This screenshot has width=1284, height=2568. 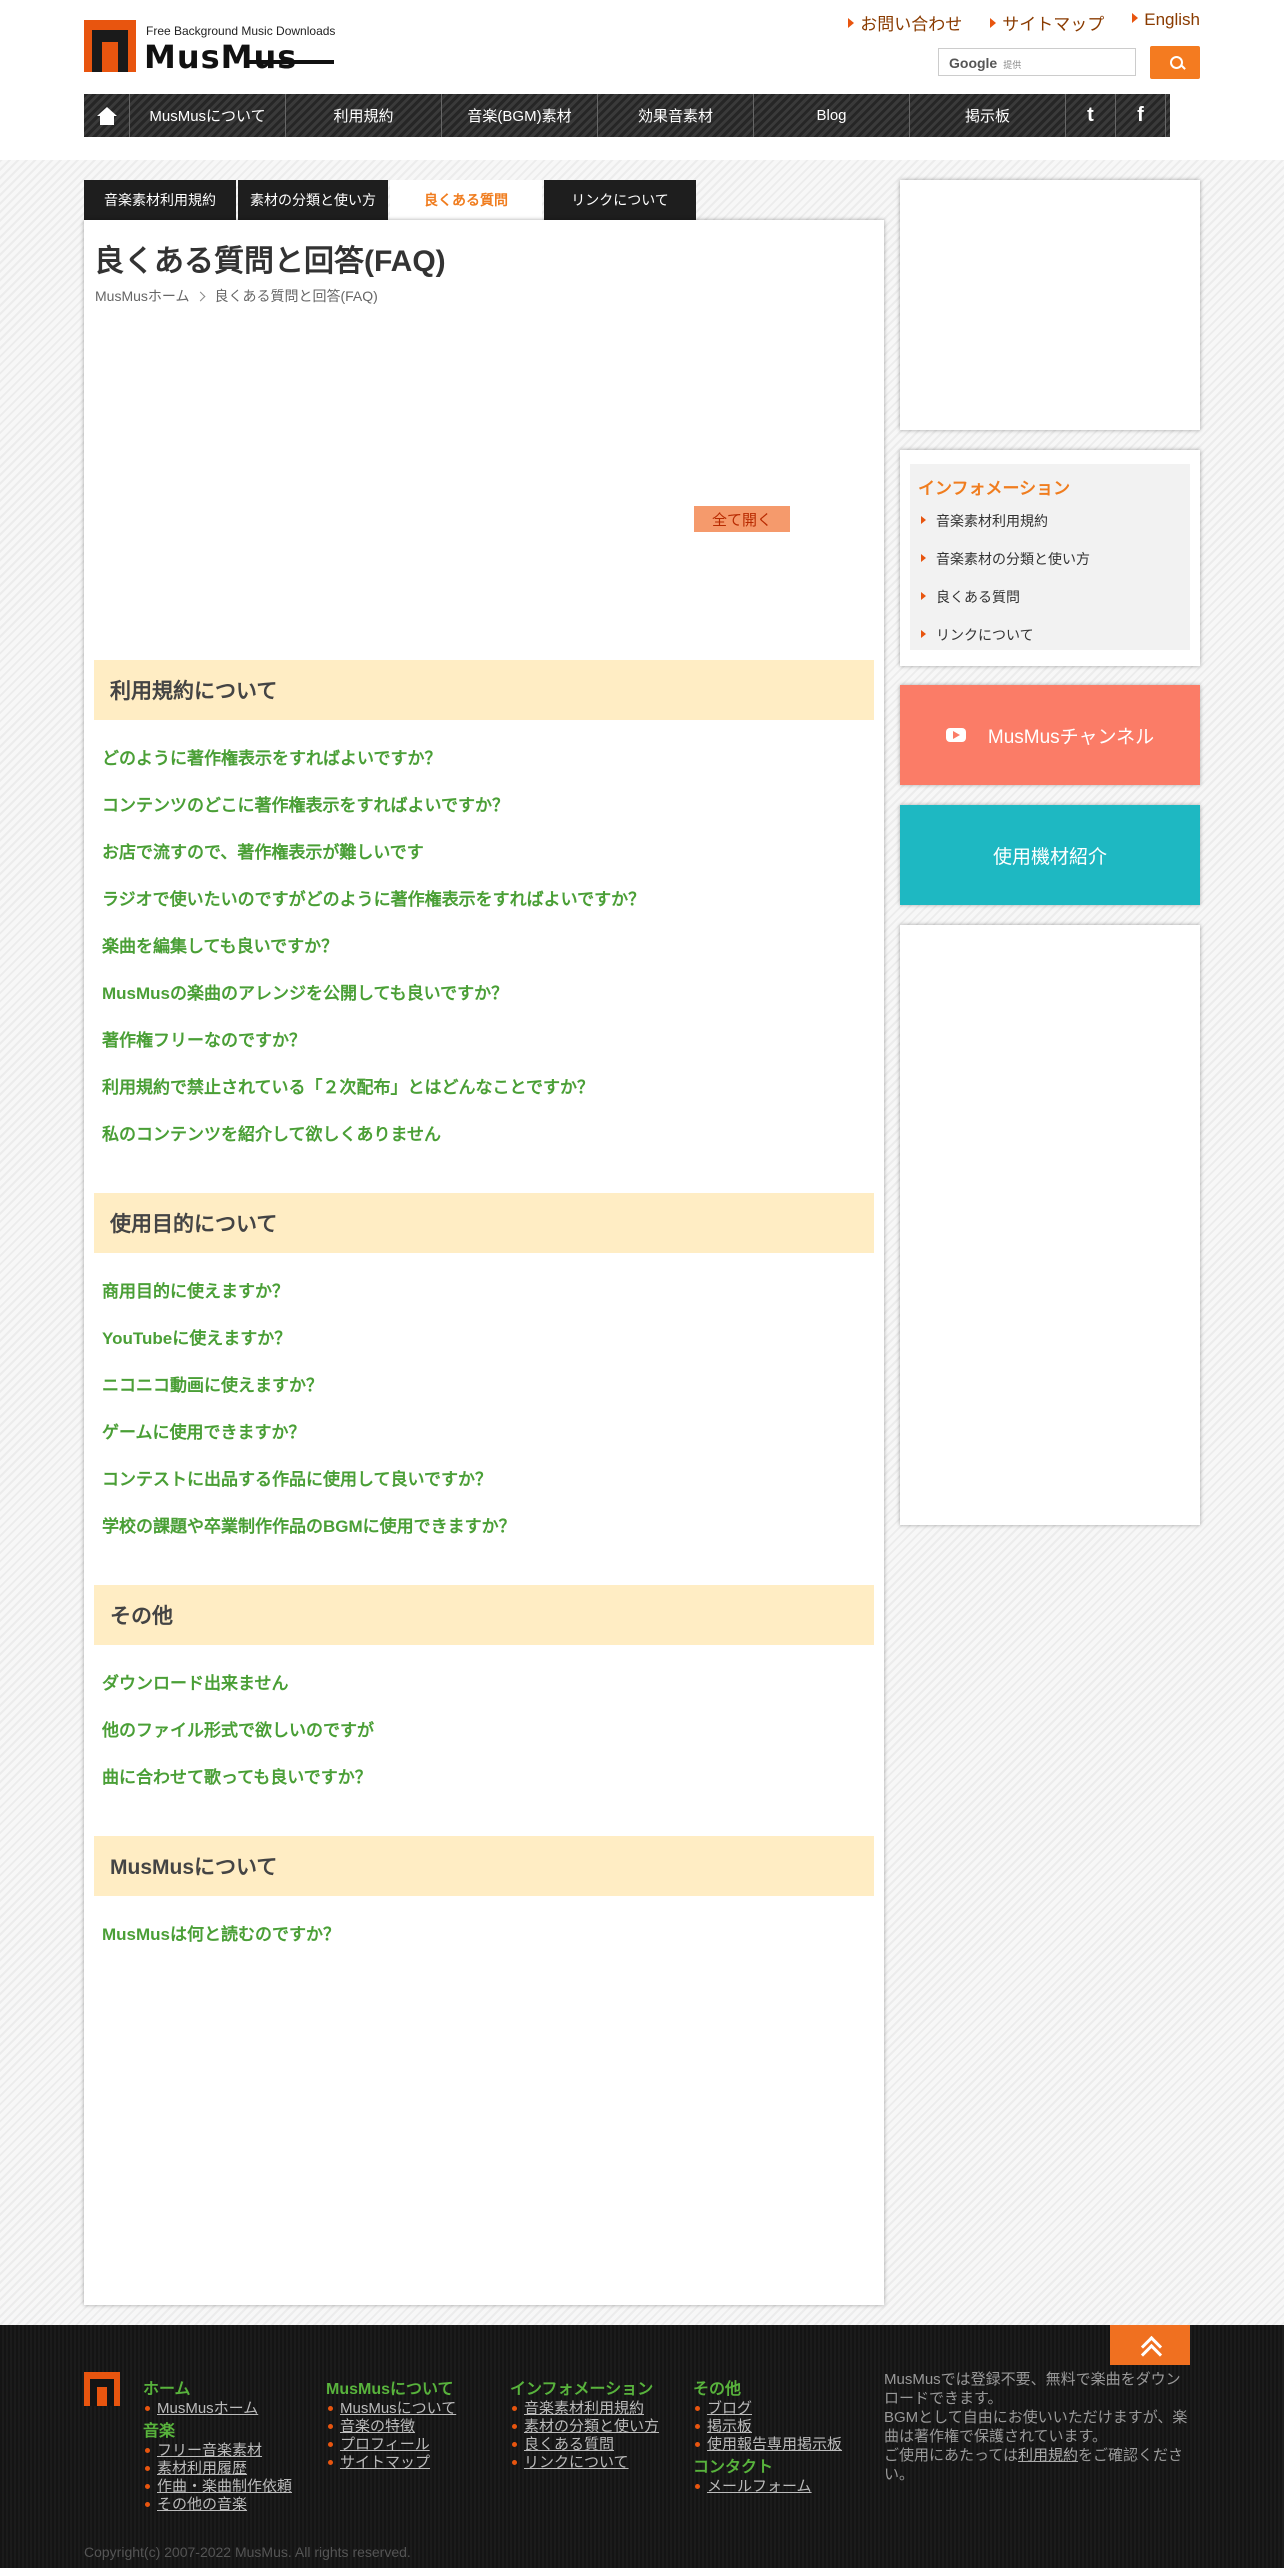 I want to click on footer-link: メールフォーム, so click(x=767, y=2487).